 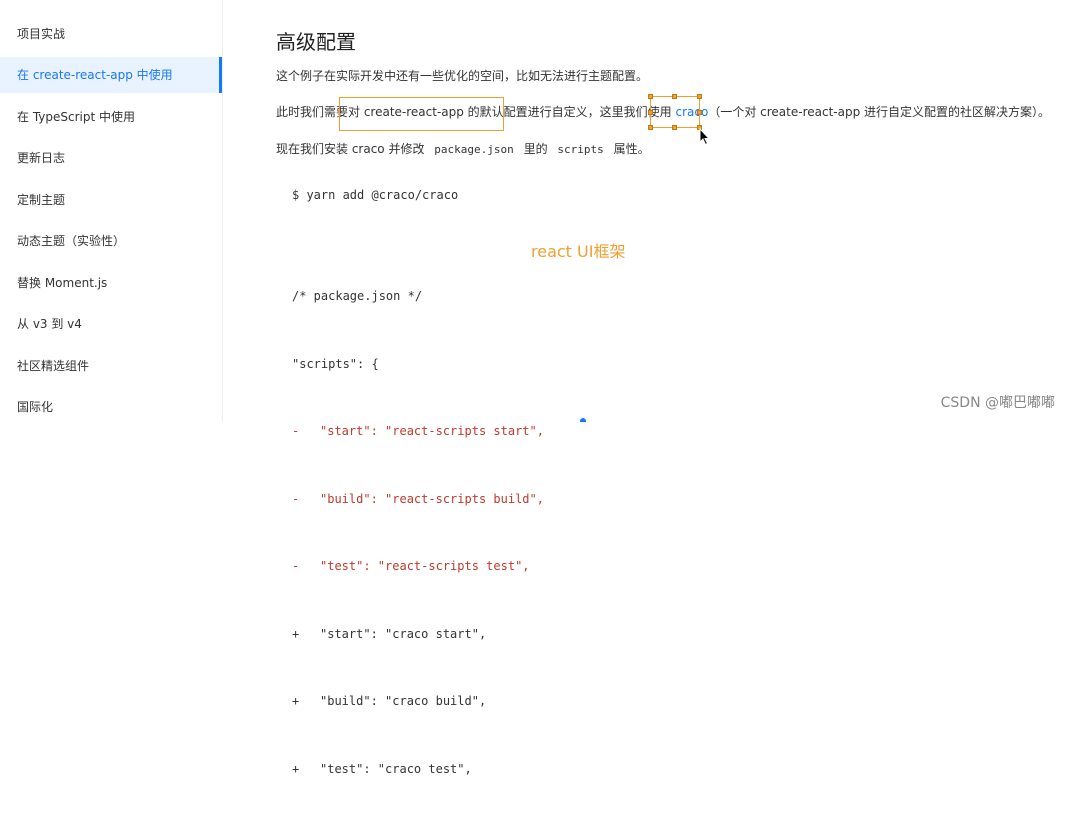 What do you see at coordinates (357, 296) in the screenshot?
I see `code-line: /* package.json */` at bounding box center [357, 296].